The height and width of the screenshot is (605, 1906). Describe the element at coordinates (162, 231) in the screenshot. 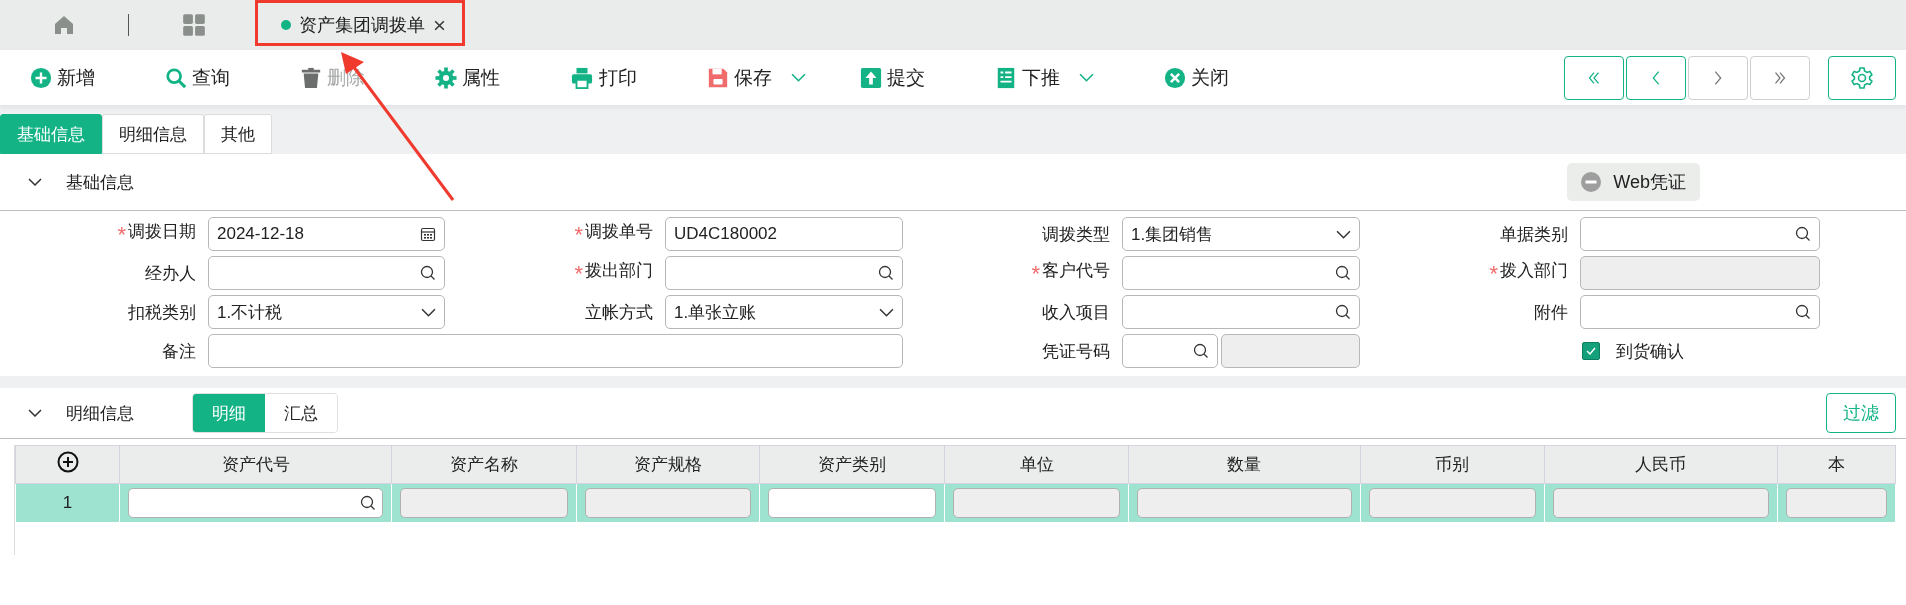

I see `field-label: 调拨日期` at that location.